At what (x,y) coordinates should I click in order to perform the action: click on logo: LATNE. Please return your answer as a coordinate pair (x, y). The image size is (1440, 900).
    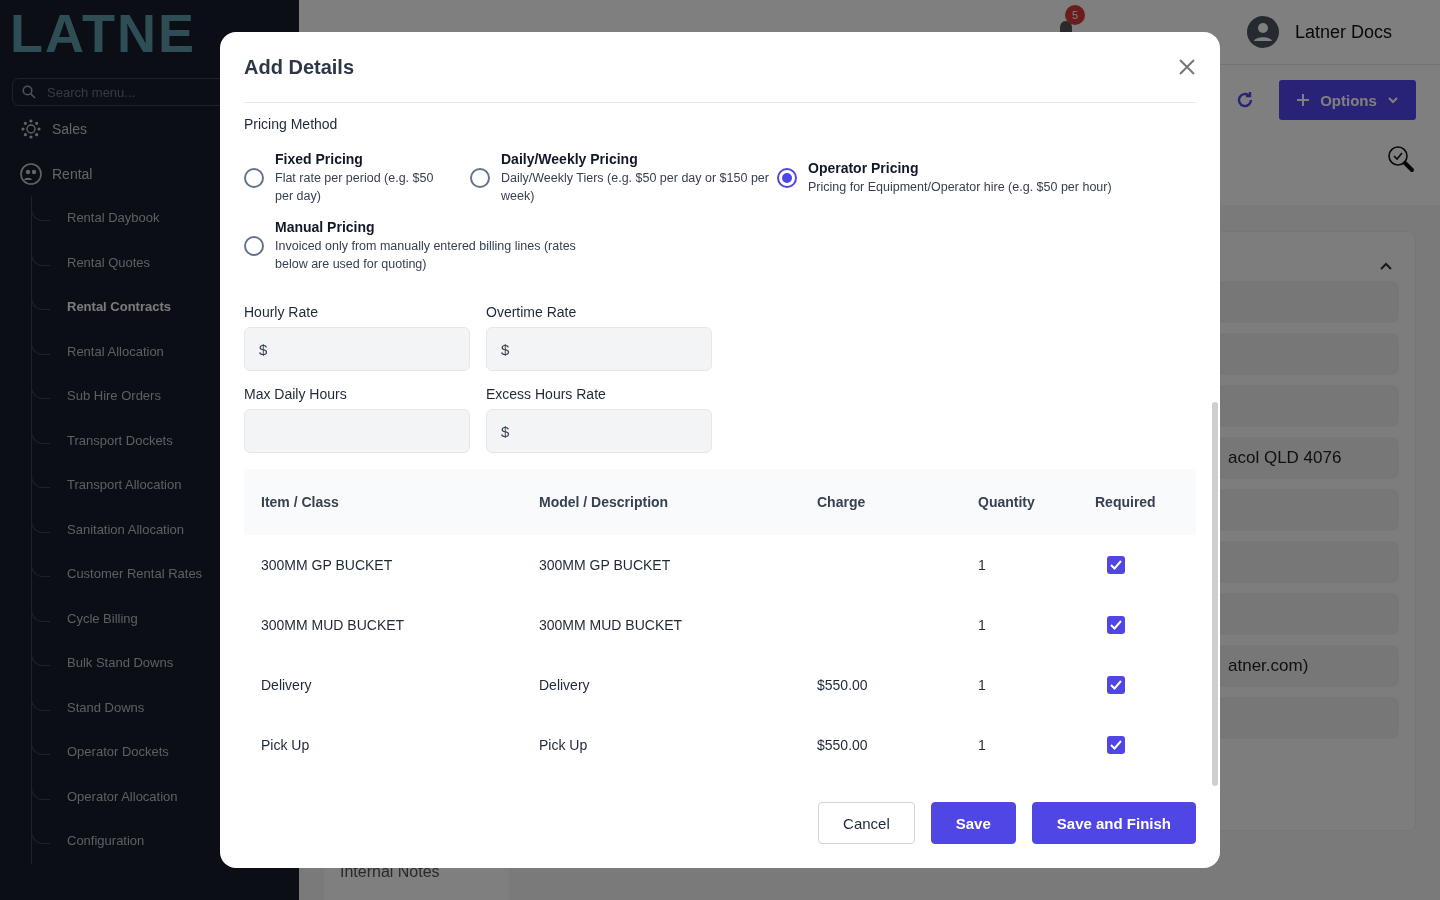
    Looking at the image, I should click on (102, 33).